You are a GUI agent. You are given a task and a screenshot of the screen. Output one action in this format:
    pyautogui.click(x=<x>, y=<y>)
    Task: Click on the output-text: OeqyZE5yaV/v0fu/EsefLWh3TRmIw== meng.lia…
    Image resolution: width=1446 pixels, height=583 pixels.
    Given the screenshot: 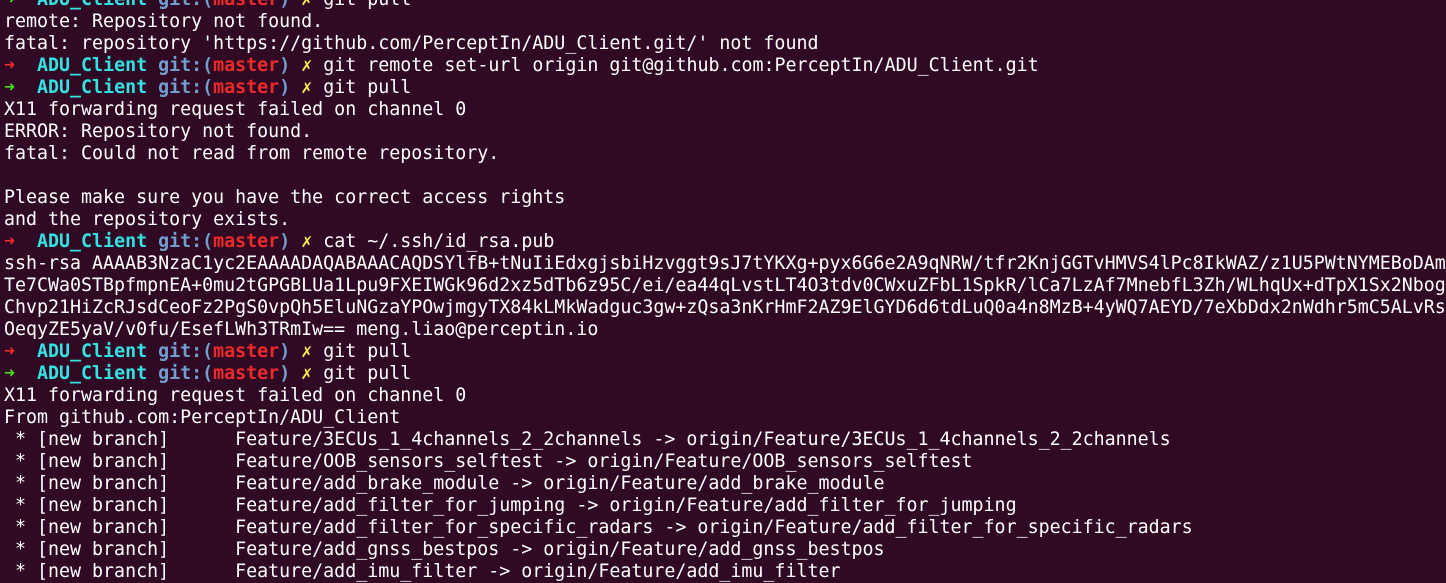 What is the action you would take?
    pyautogui.click(x=301, y=329)
    